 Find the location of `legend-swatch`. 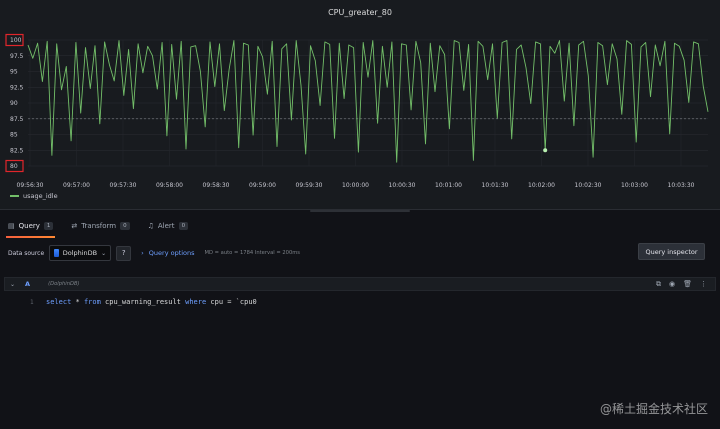

legend-swatch is located at coordinates (14, 196).